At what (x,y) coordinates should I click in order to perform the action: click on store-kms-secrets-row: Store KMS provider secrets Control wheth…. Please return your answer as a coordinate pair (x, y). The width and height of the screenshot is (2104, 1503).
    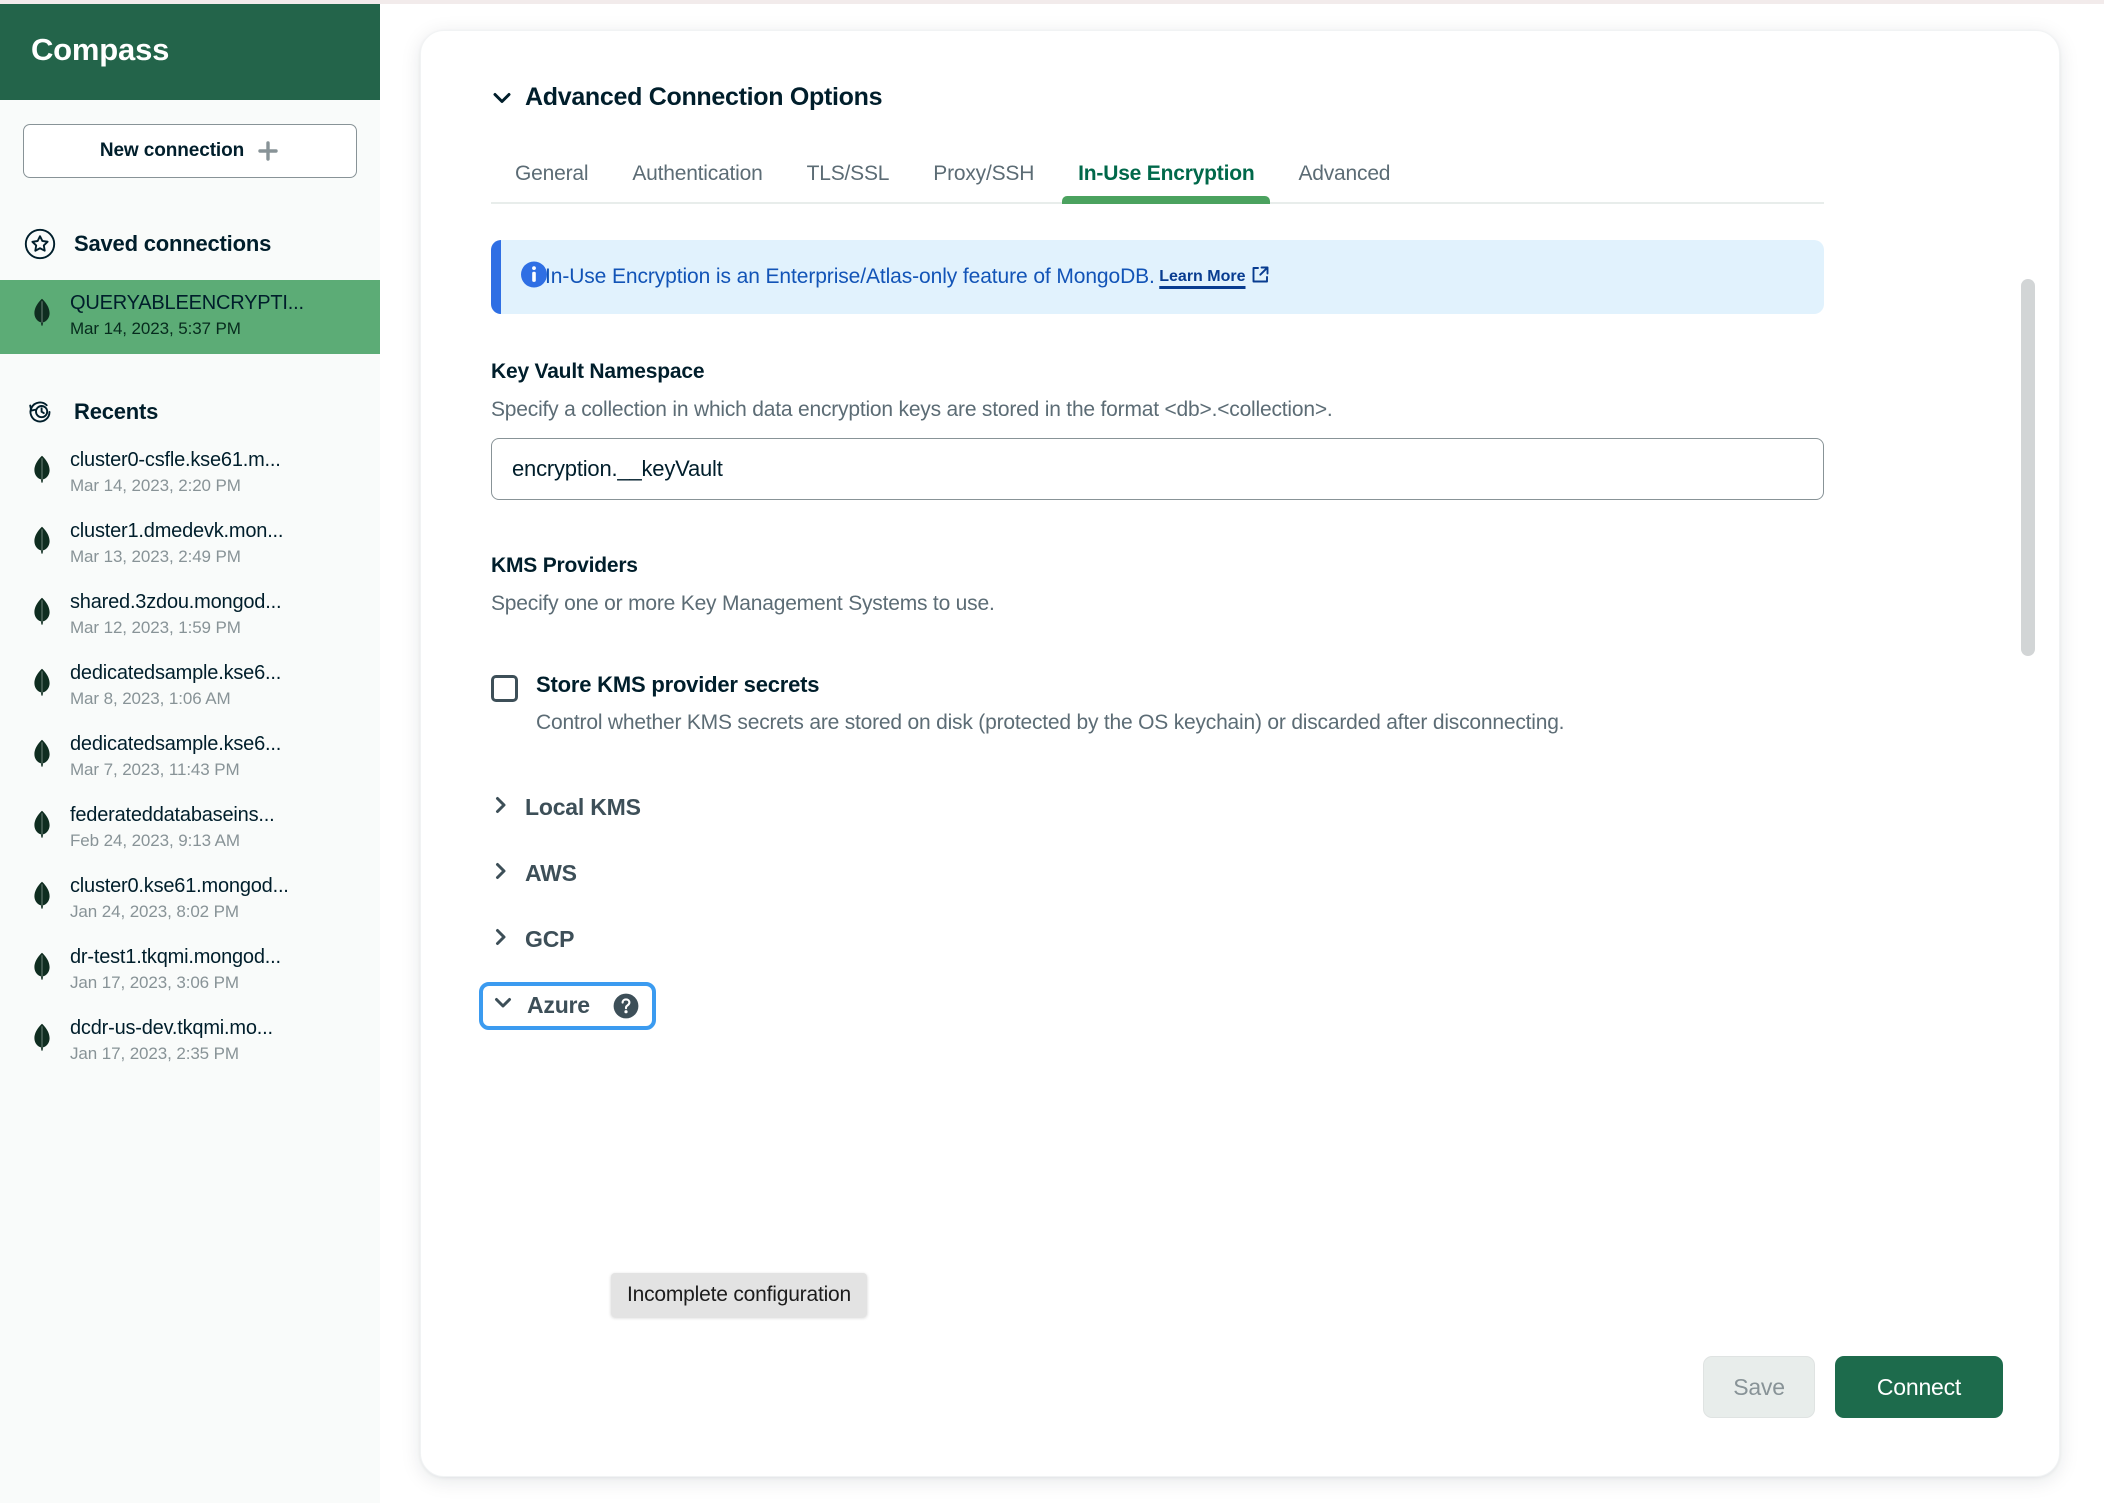
    Looking at the image, I should click on (1275, 705).